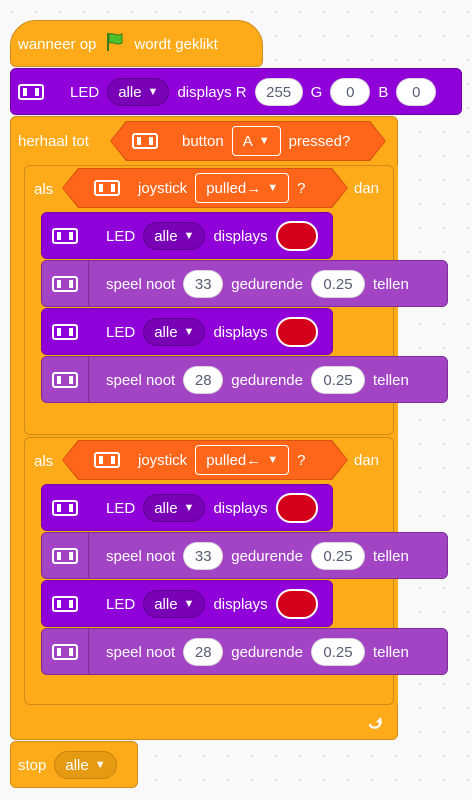  I want to click on joystick-direction-dropdown: pulled← ▼, so click(242, 460).